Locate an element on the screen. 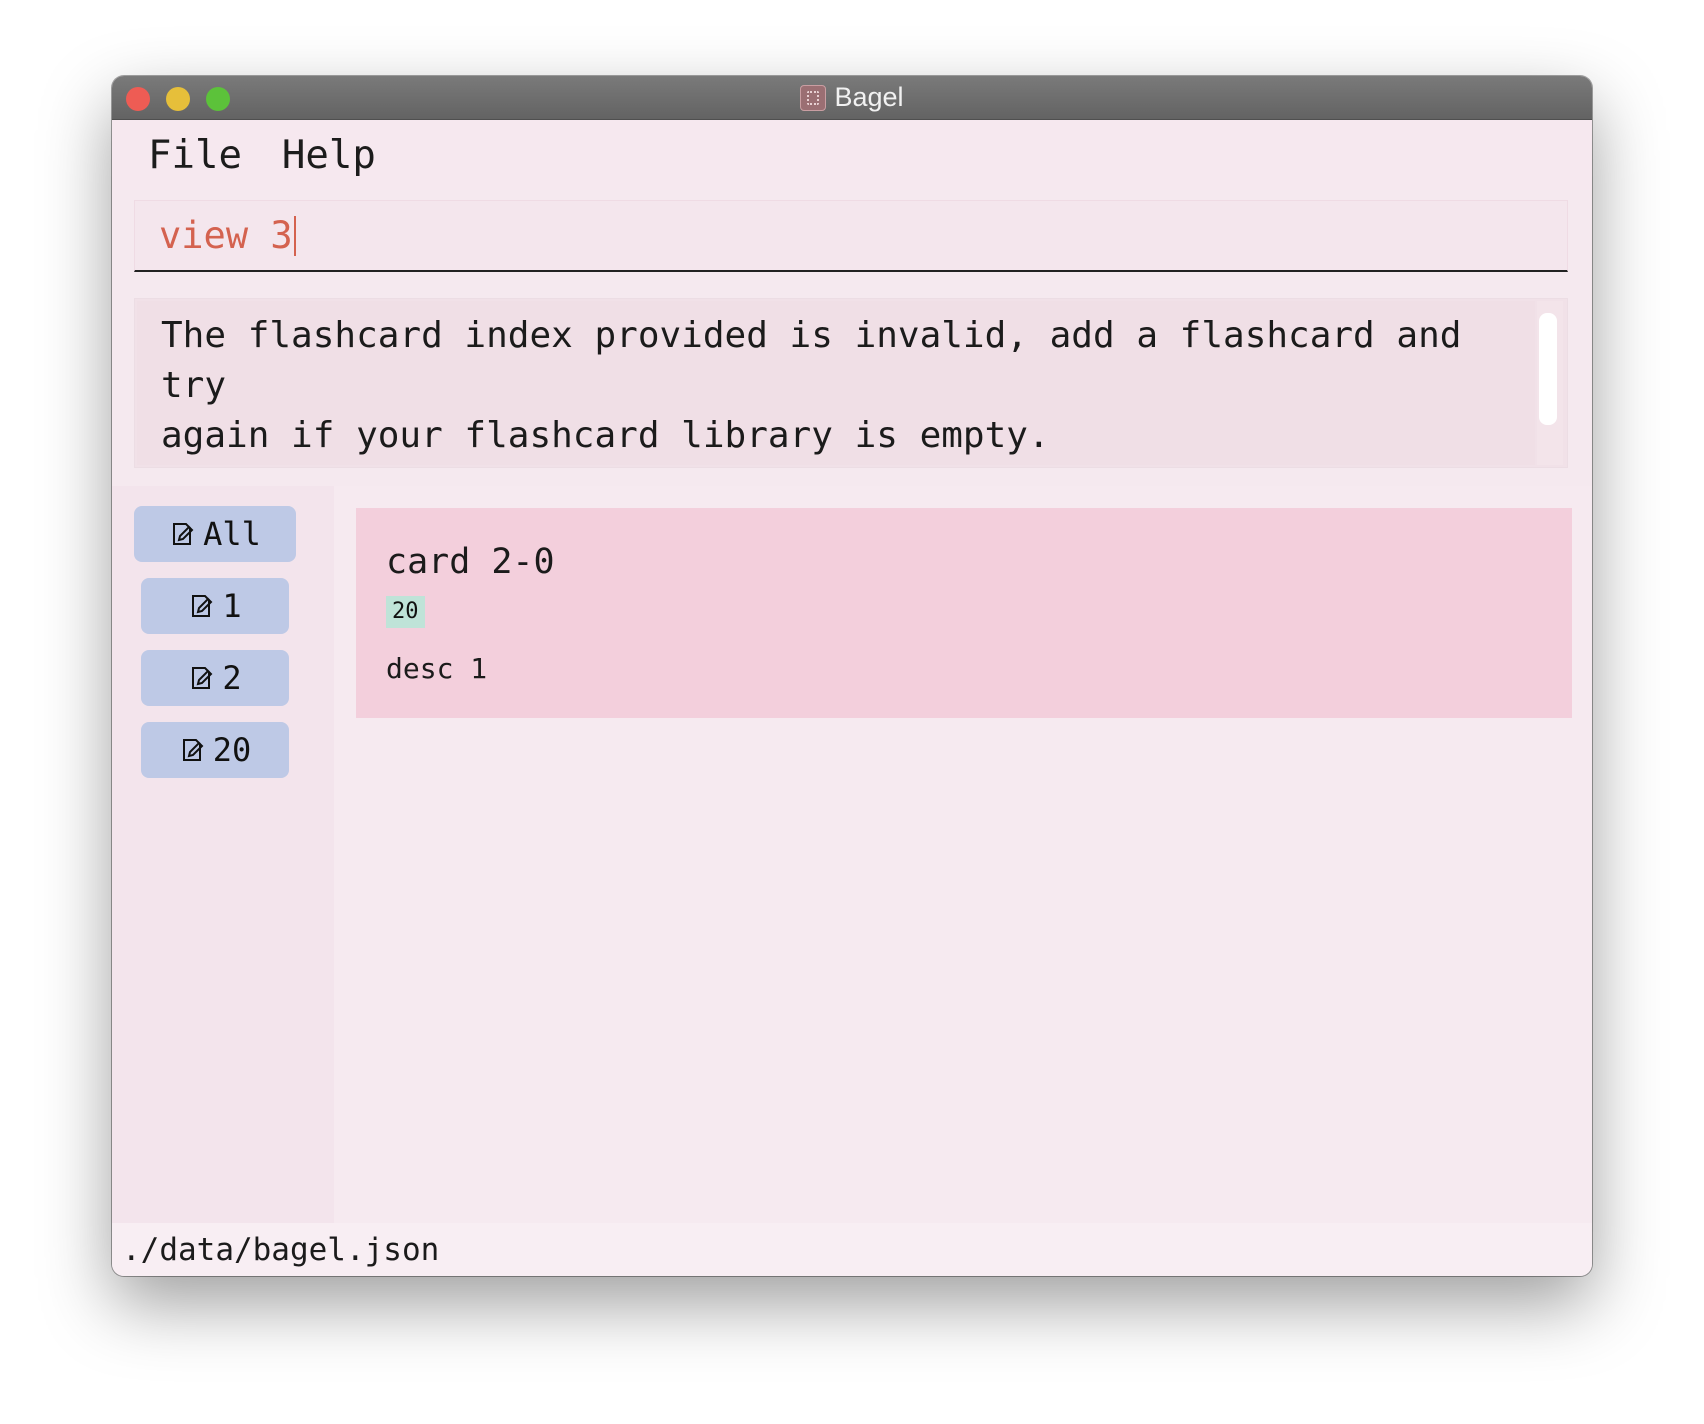 The width and height of the screenshot is (1704, 1424). title-bar: Bagel is located at coordinates (852, 98).